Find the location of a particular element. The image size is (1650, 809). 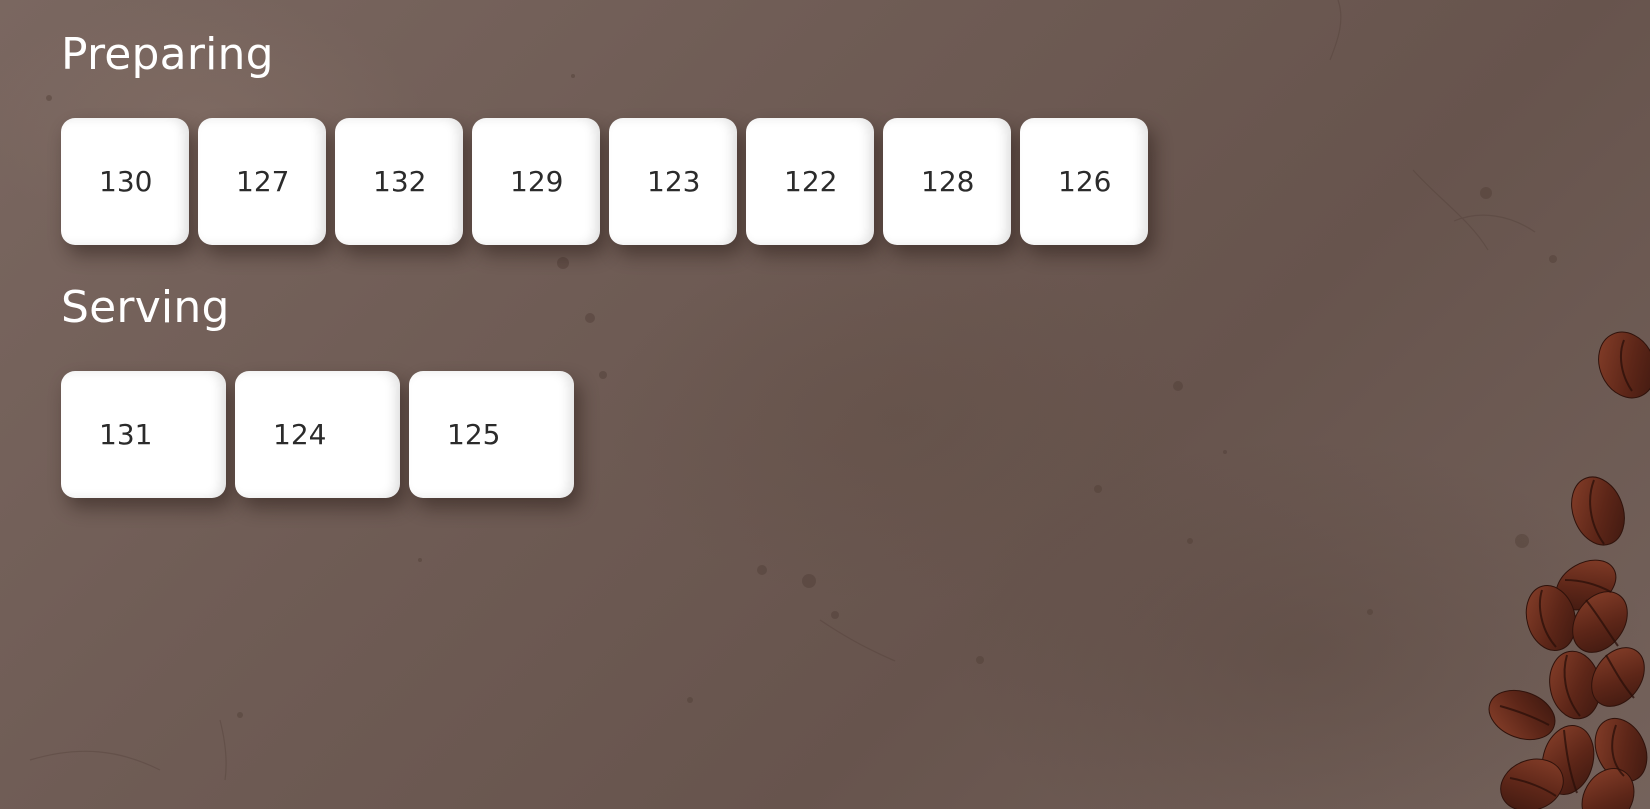

order-number: 123 is located at coordinates (674, 181).